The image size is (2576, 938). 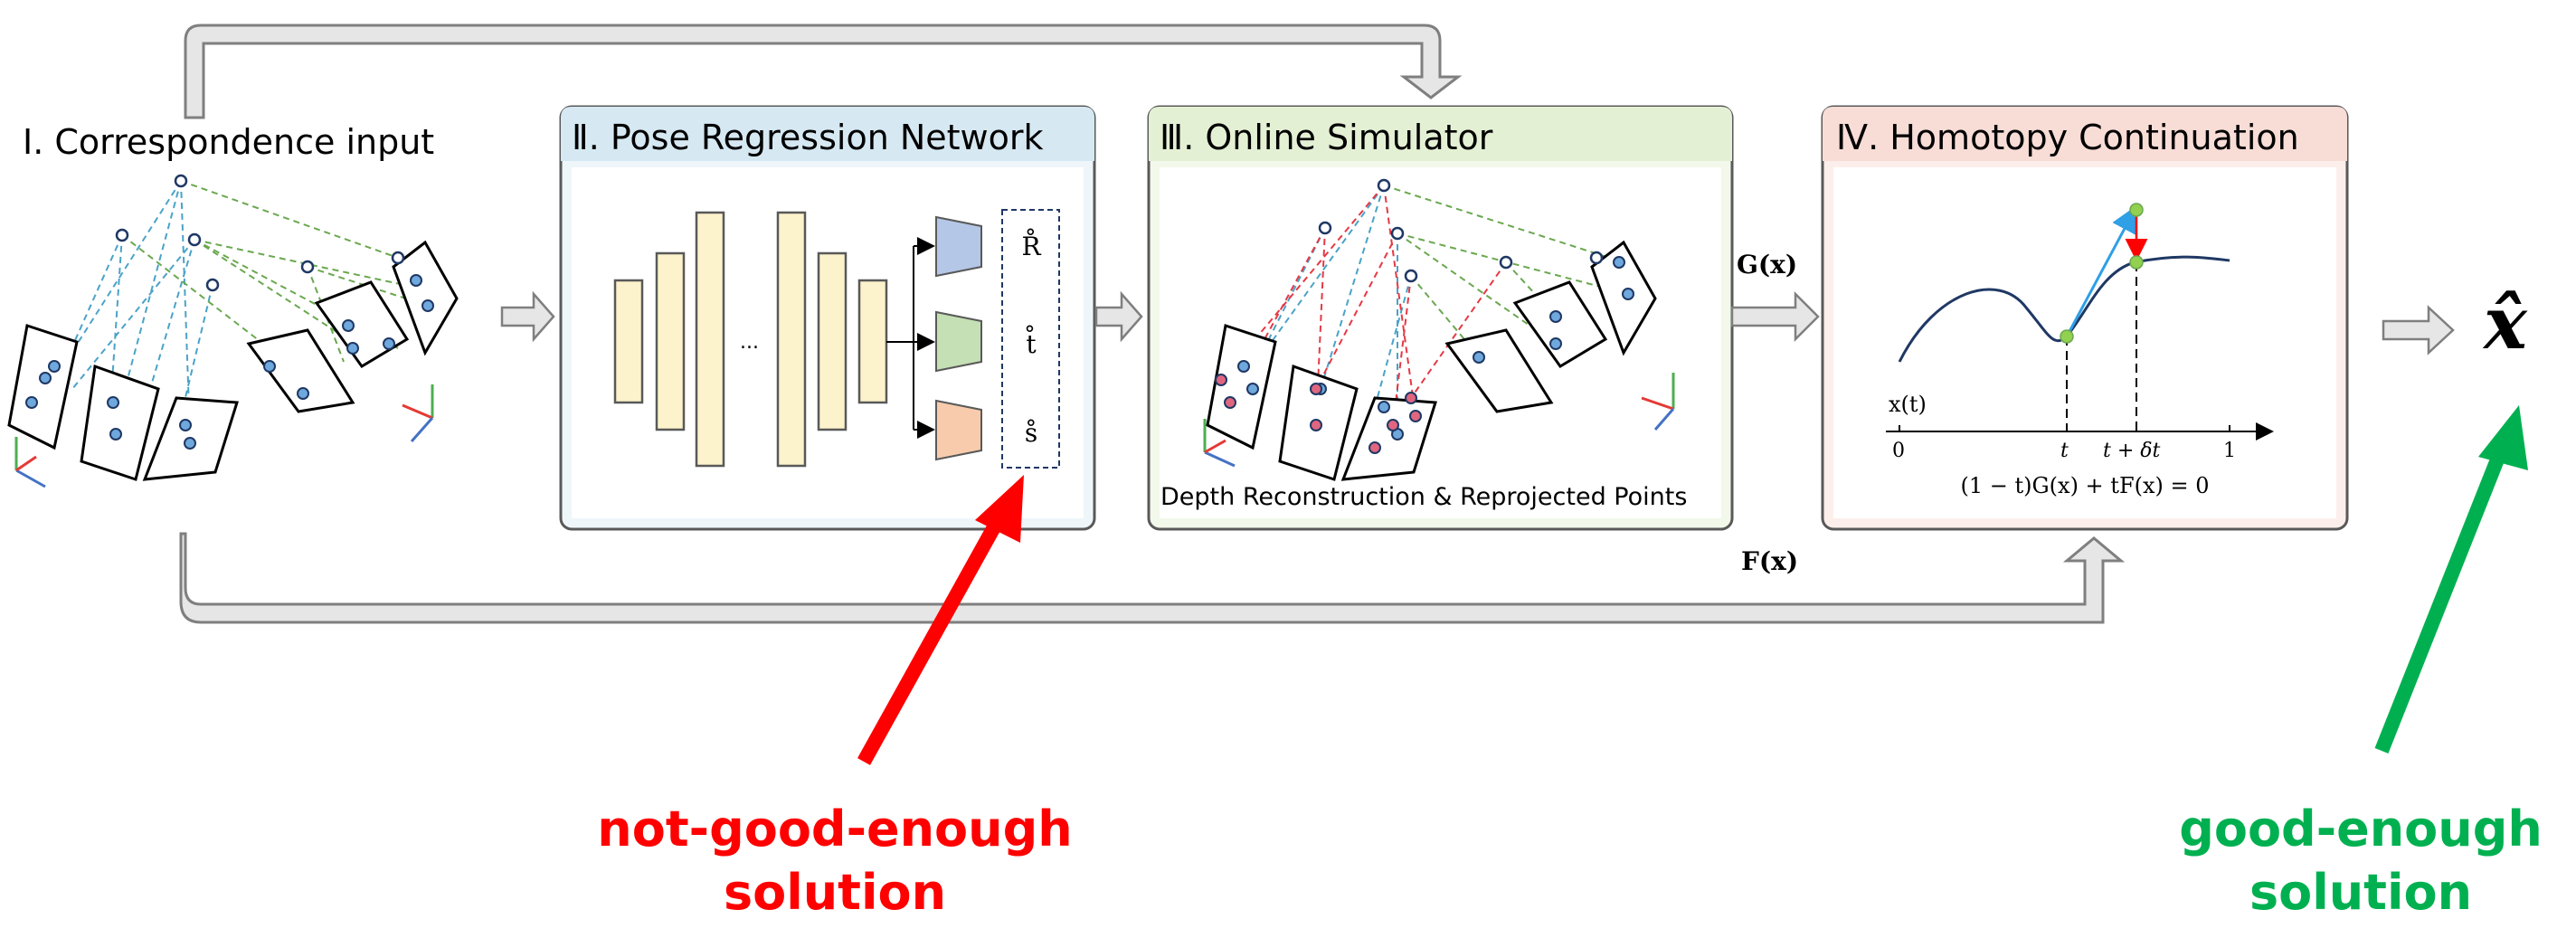 I want to click on stage-3-title: Ⅲ. Online Simulator, so click(x=1326, y=137).